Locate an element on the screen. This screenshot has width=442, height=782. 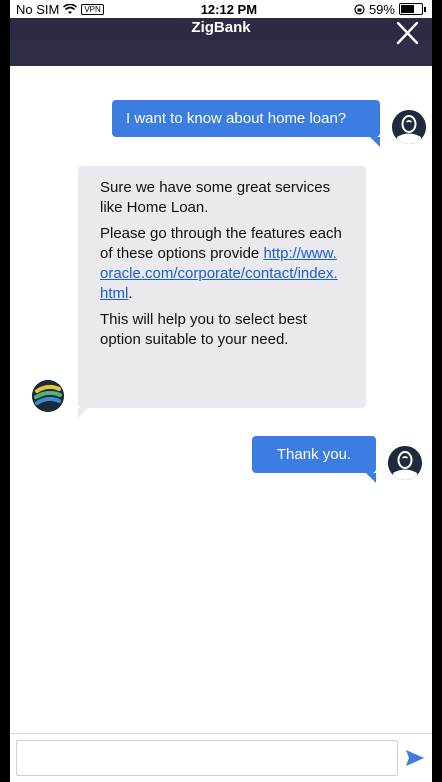
bot-avatar-icon is located at coordinates (48, 396).